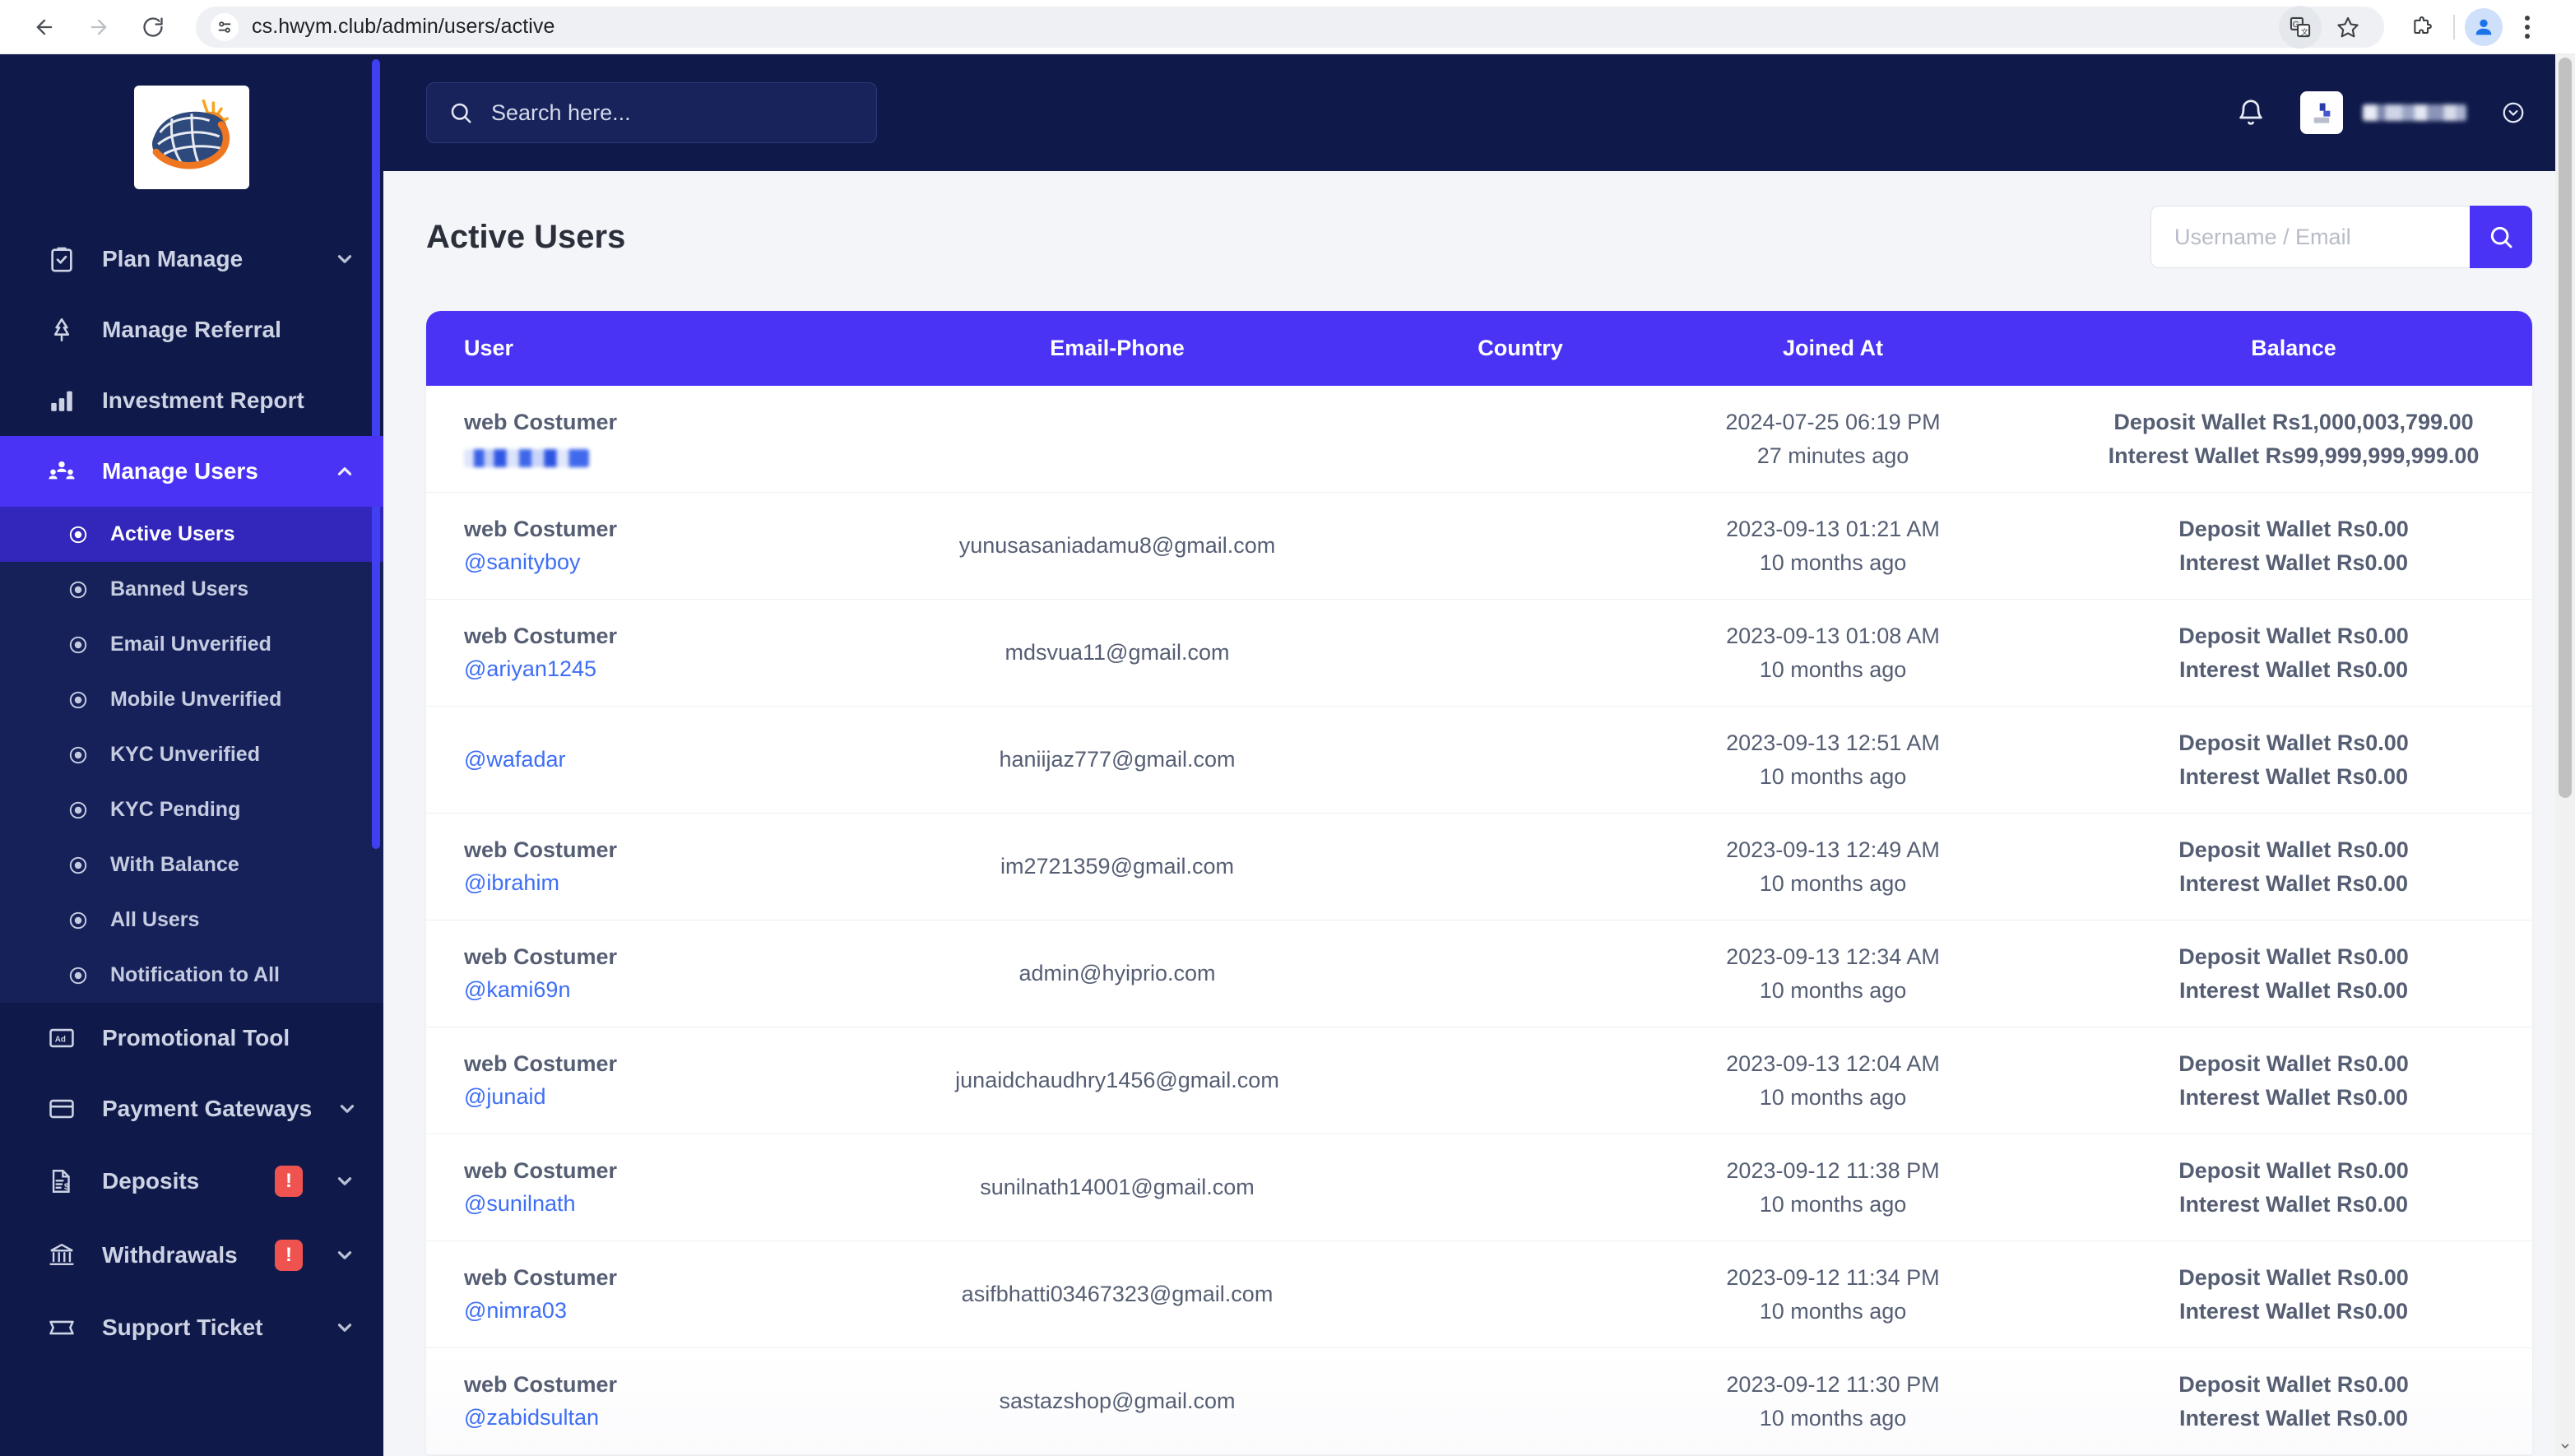  I want to click on user-handle: @ibrahim, so click(659, 883).